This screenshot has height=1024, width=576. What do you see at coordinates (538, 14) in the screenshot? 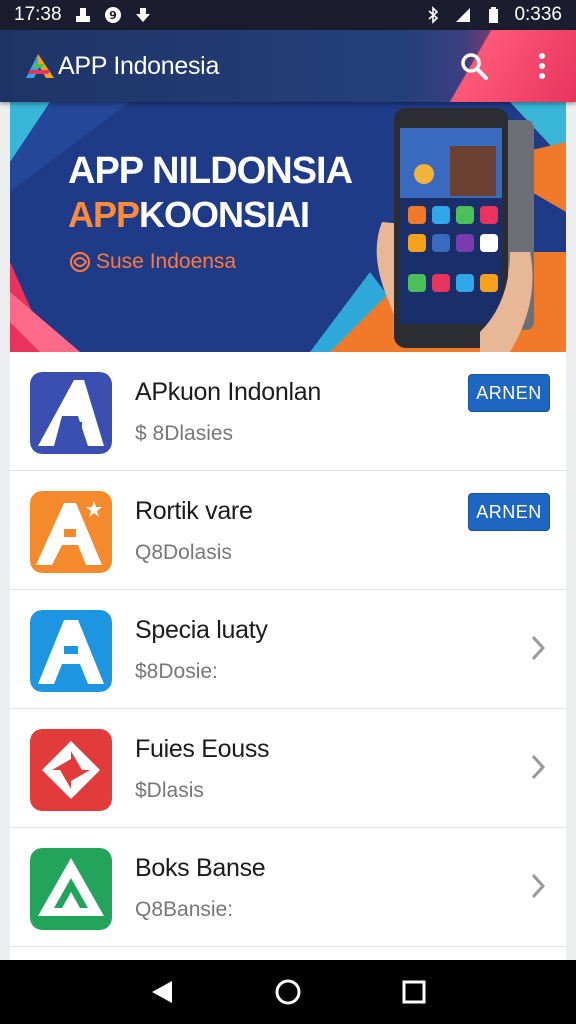
I see `battery-time: 0:336` at bounding box center [538, 14].